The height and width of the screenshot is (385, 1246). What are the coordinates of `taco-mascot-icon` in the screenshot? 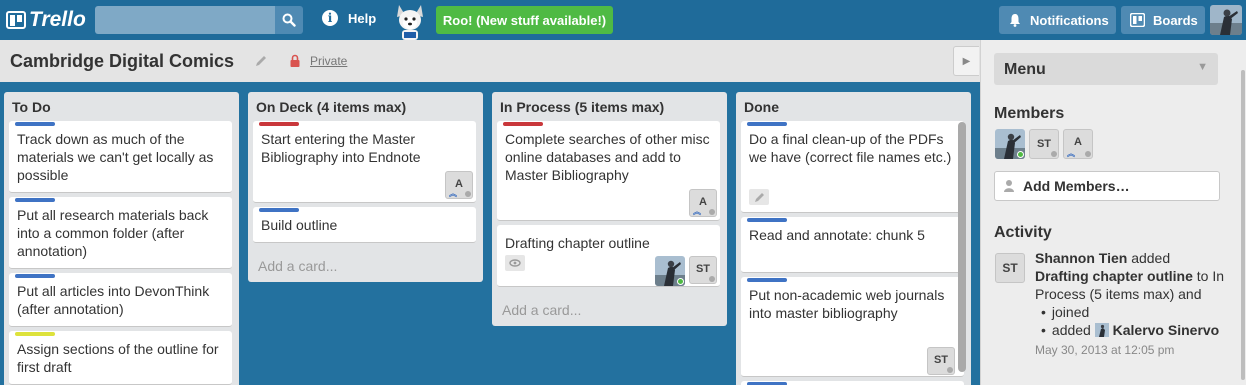 It's located at (410, 21).